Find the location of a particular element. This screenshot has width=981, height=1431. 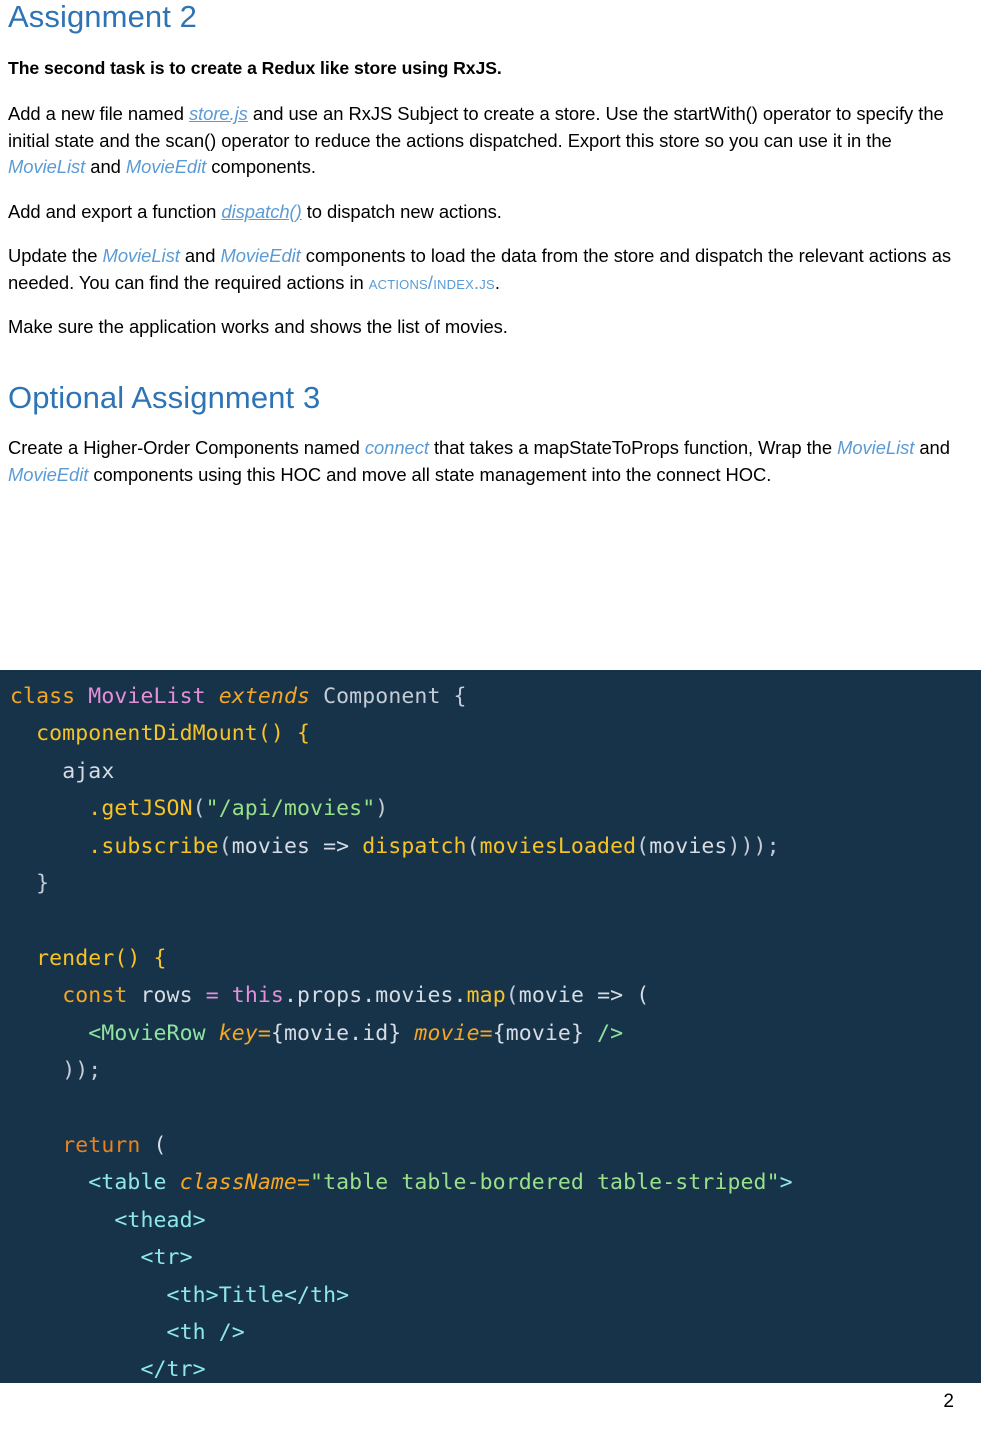

inline-code-ref-movieedit-2: MovieEdit is located at coordinates (260, 256).